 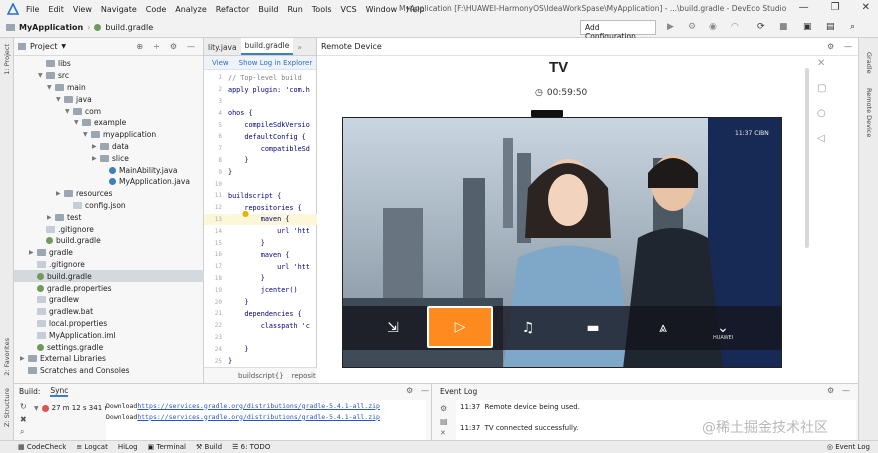 I want to click on tree-item: ▶ test, so click(x=109, y=217).